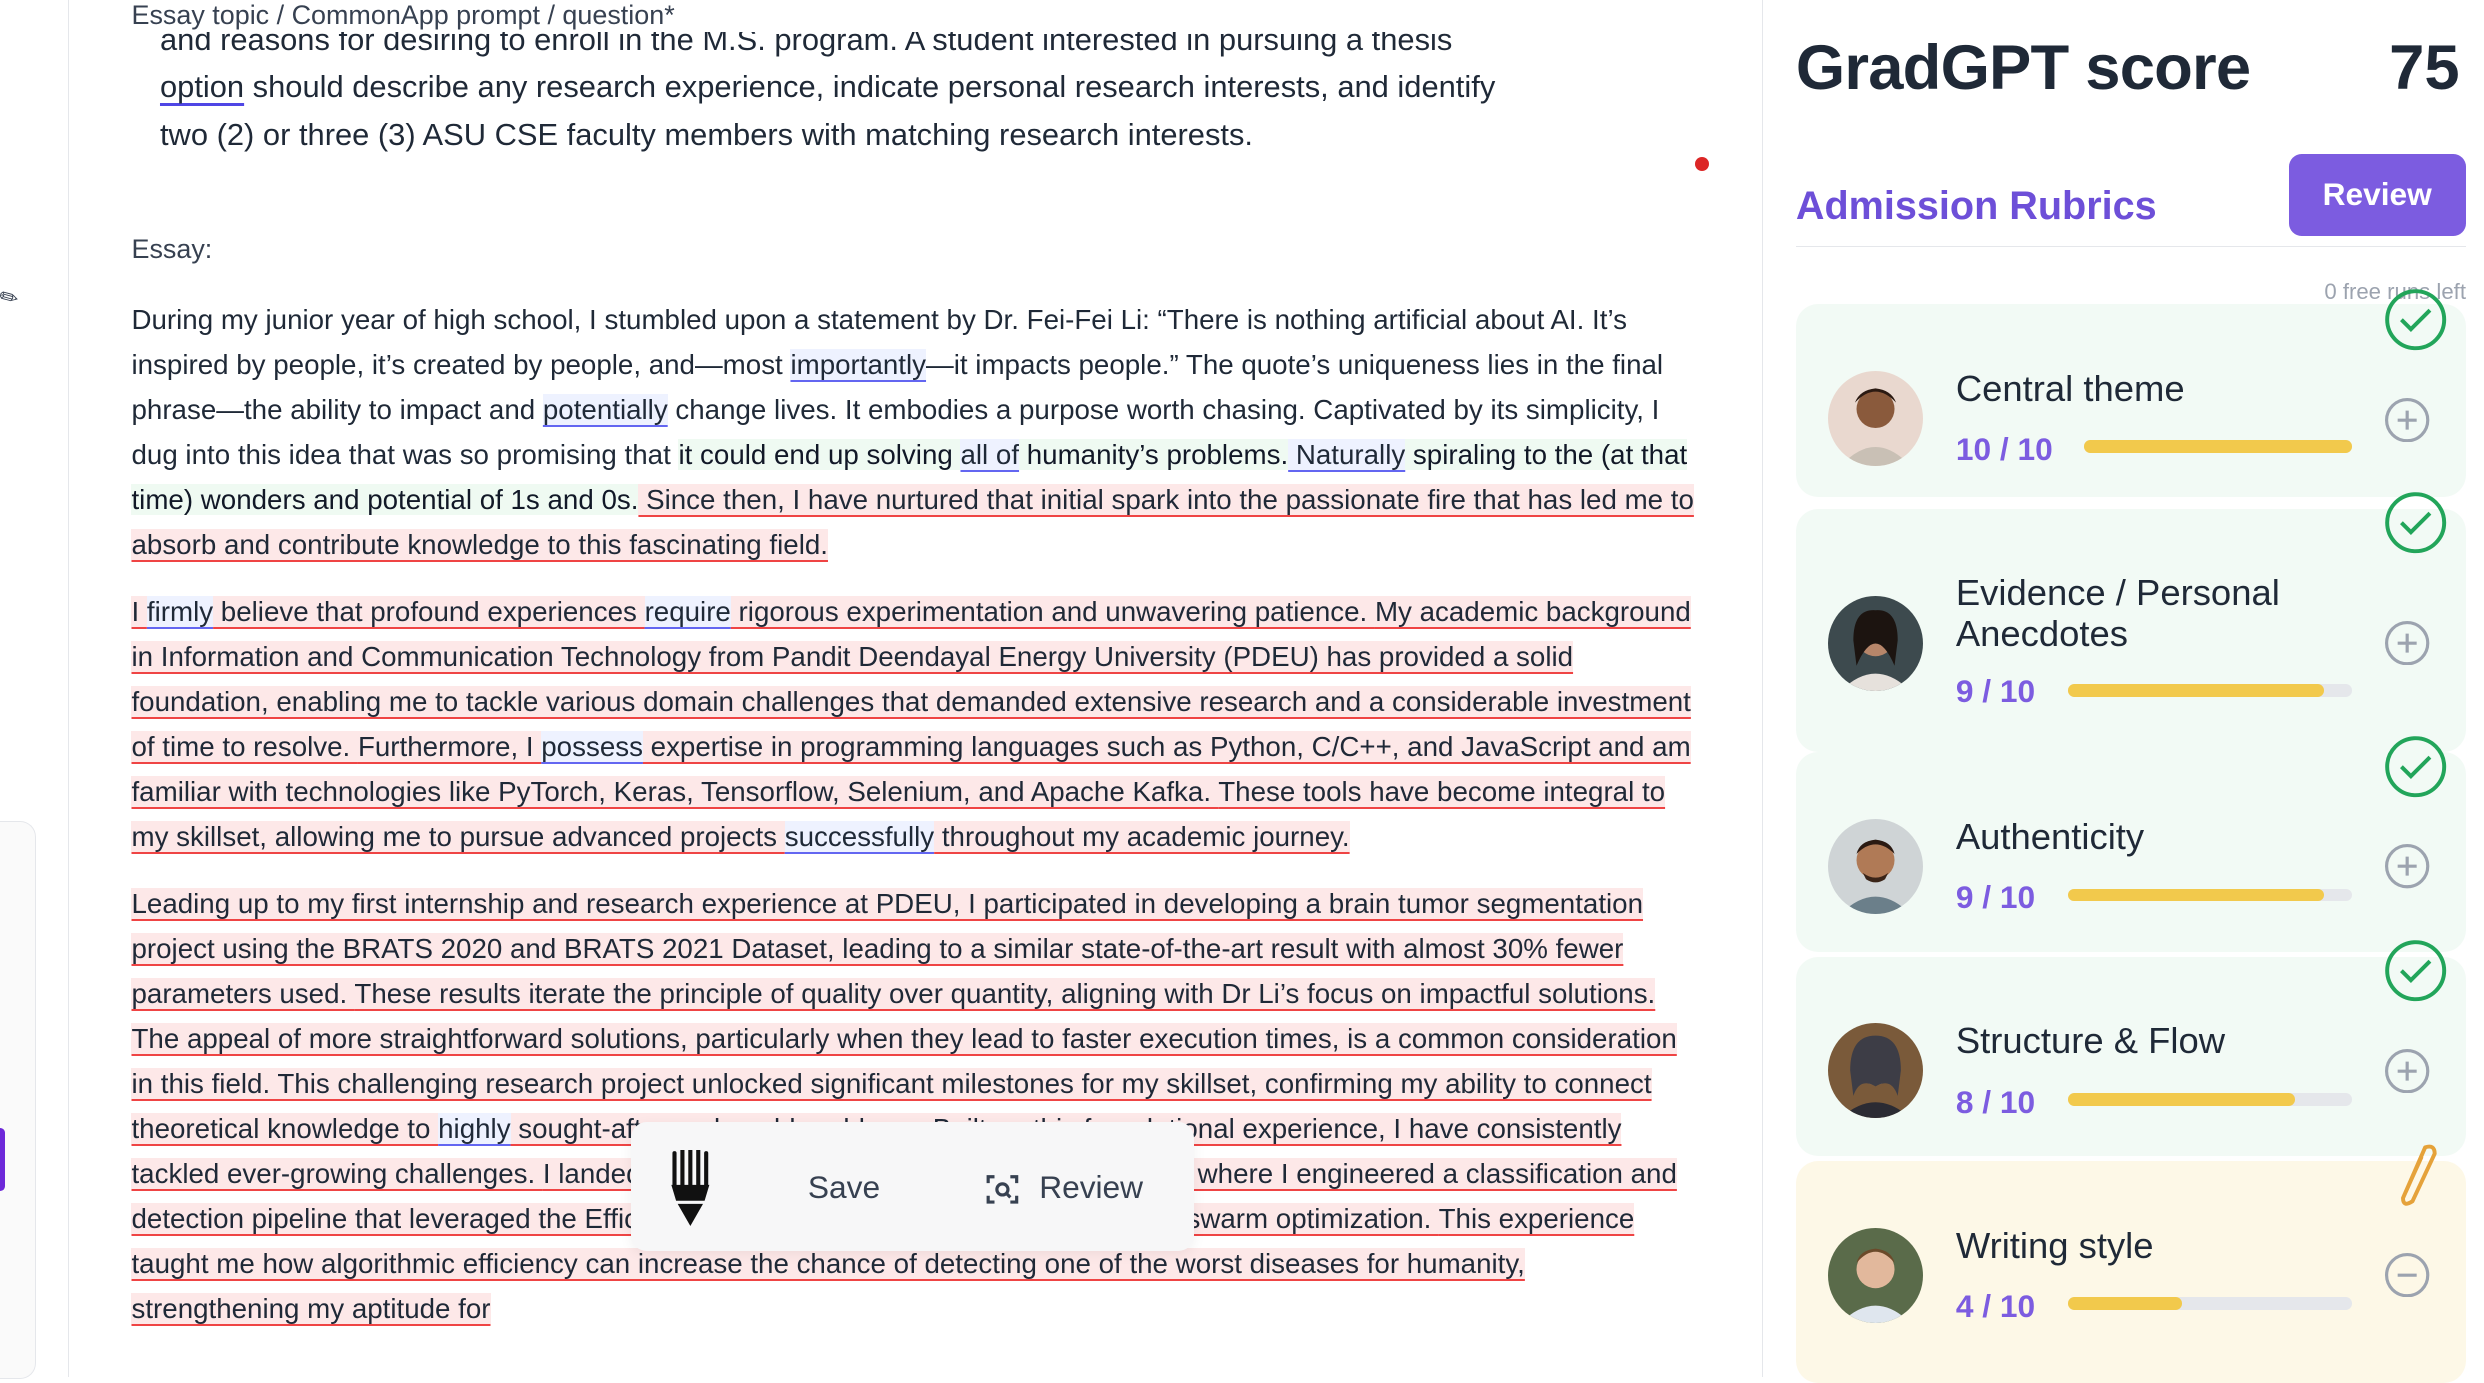 The image size is (2484, 1383). Describe the element at coordinates (449, 746) in the screenshot. I see `highlight-red: Furthermore, I` at that location.